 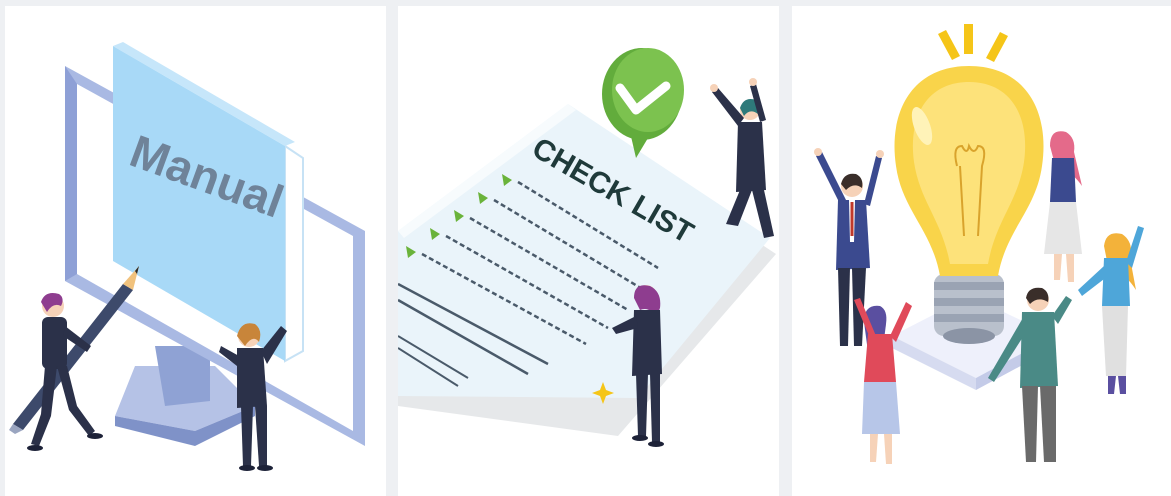 What do you see at coordinates (1111, 310) in the screenshot?
I see `person-woman-blue` at bounding box center [1111, 310].